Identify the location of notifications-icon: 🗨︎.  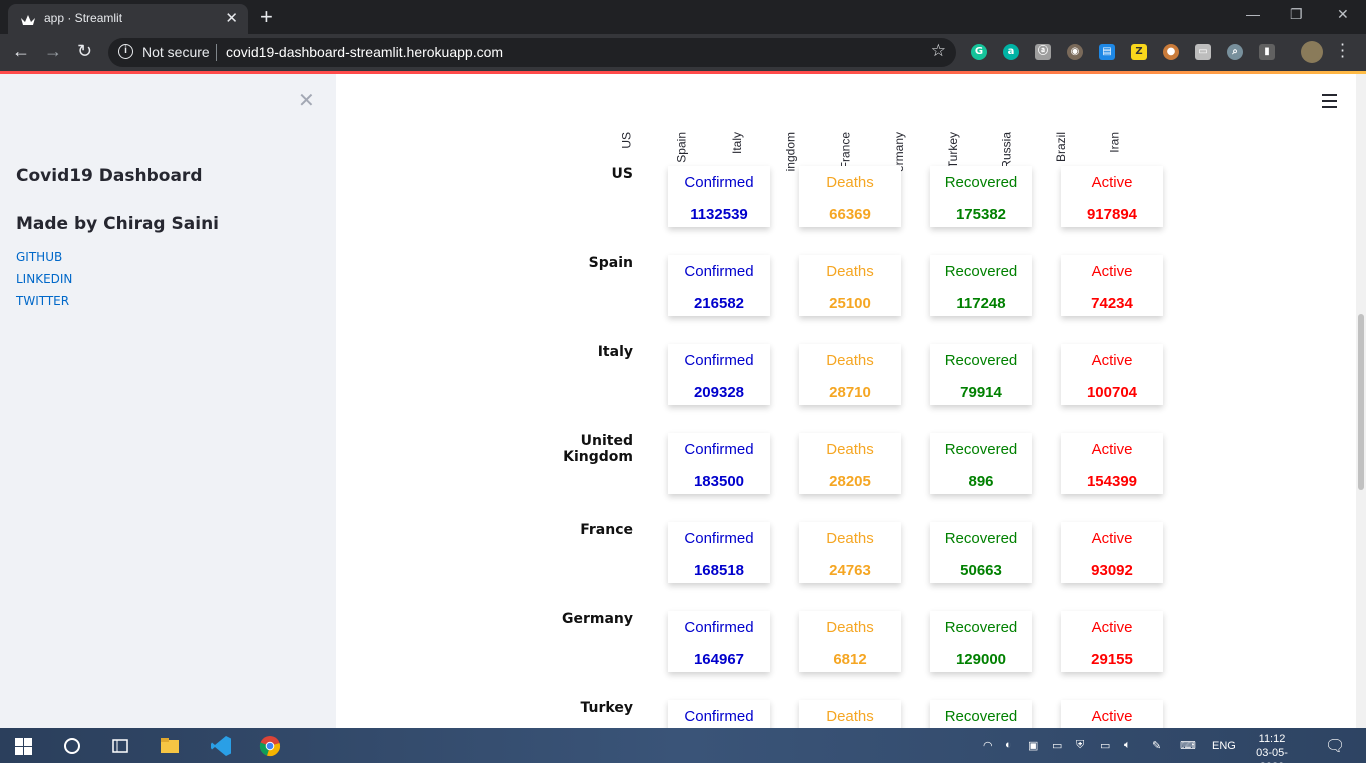
(1335, 746).